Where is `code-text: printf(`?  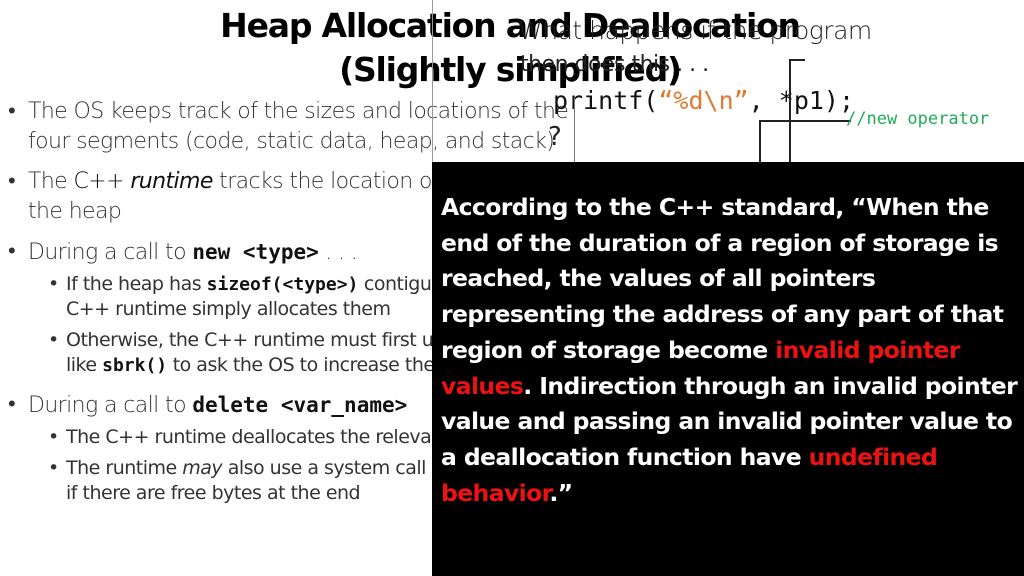 code-text: printf( is located at coordinates (606, 100).